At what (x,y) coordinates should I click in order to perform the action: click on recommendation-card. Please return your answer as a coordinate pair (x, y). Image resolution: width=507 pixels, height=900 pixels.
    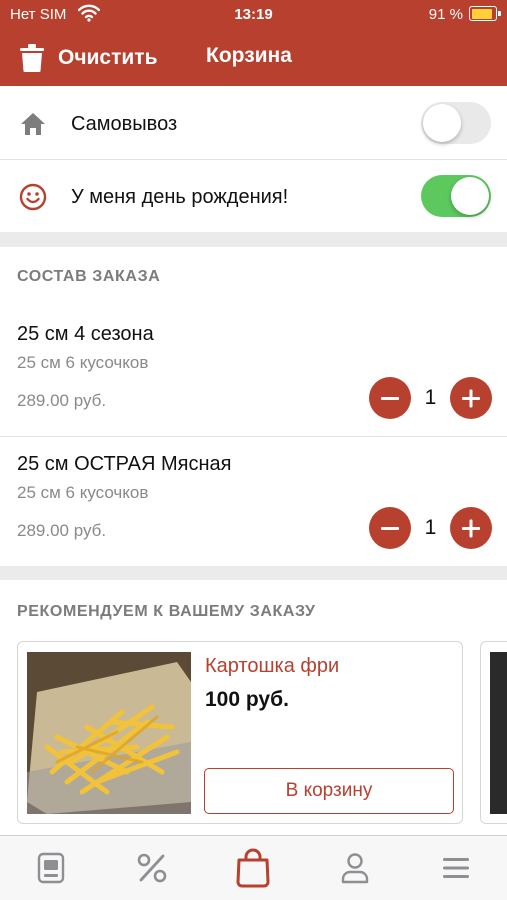
    Looking at the image, I should click on (493, 732).